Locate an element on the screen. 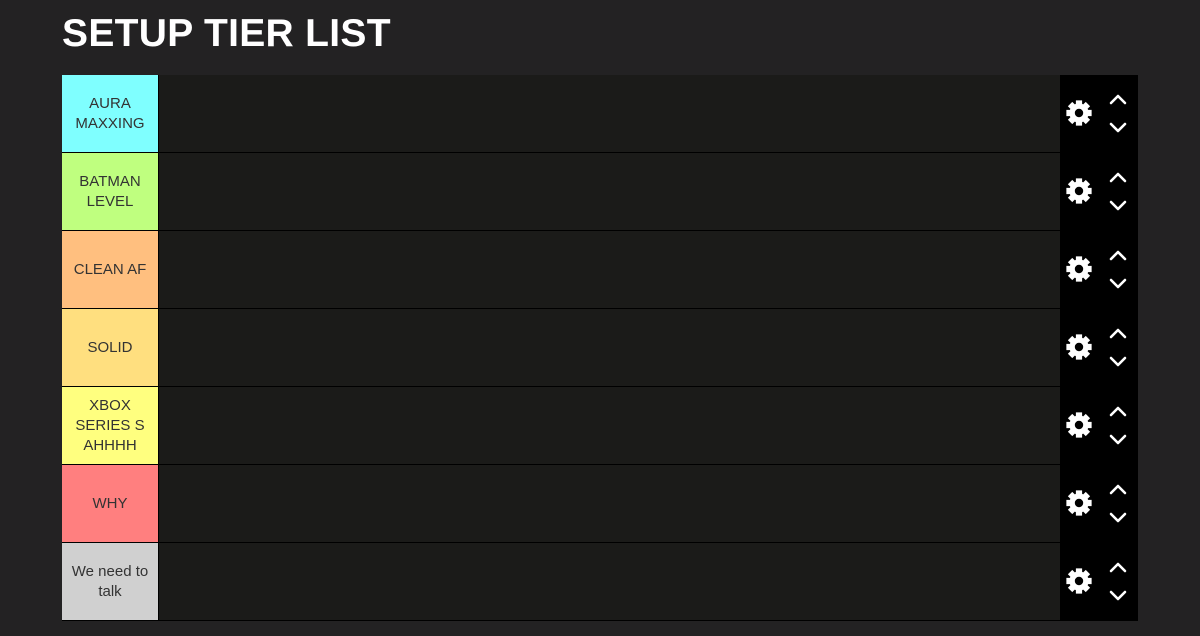 The height and width of the screenshot is (636, 1200). tier-label-text: BATMAN LEVEL is located at coordinates (110, 191).